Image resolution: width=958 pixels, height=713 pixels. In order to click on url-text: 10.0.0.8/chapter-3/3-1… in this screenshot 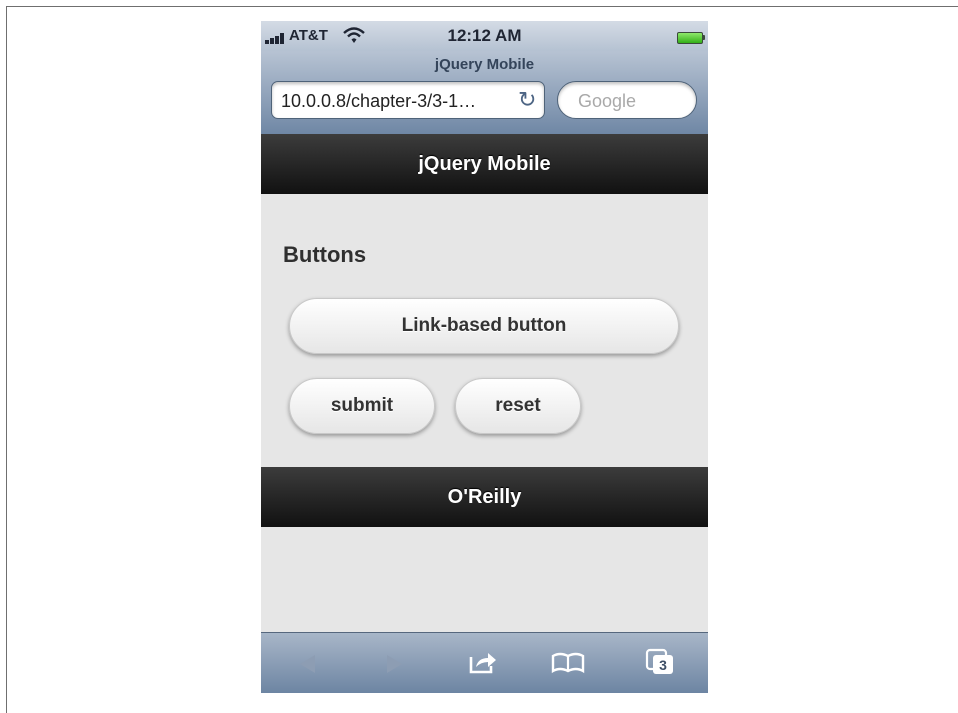, I will do `click(379, 101)`.